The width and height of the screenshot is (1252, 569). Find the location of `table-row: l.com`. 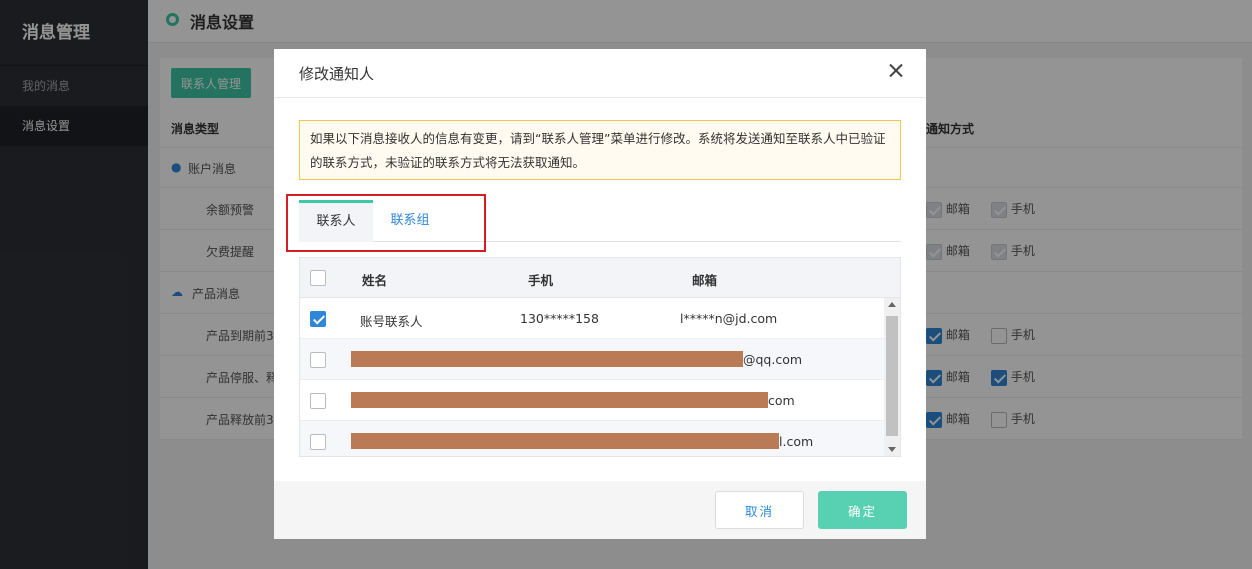

table-row: l.com is located at coordinates (592, 438).